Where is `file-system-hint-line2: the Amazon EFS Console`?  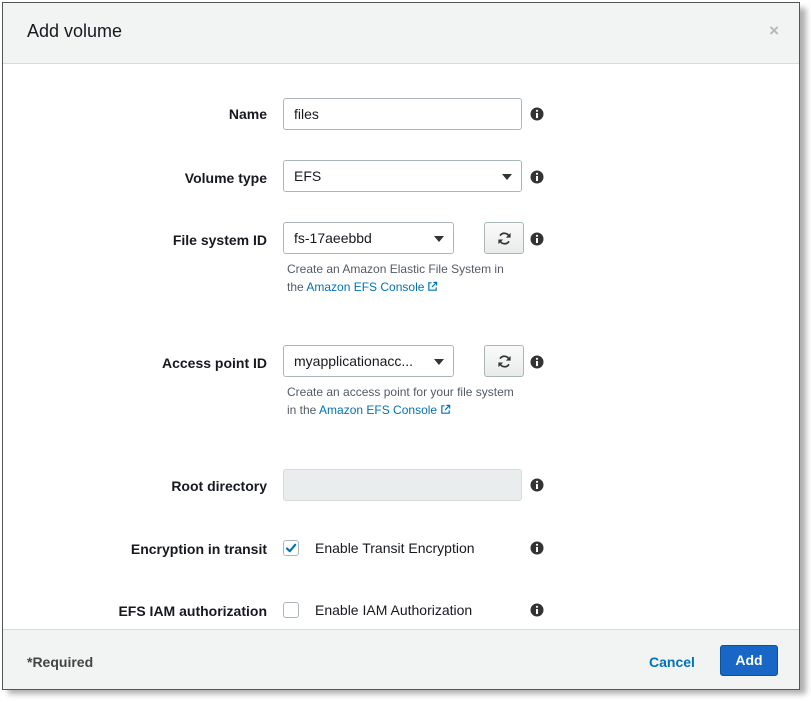 file-system-hint-line2: the Amazon EFS Console is located at coordinates (395, 287).